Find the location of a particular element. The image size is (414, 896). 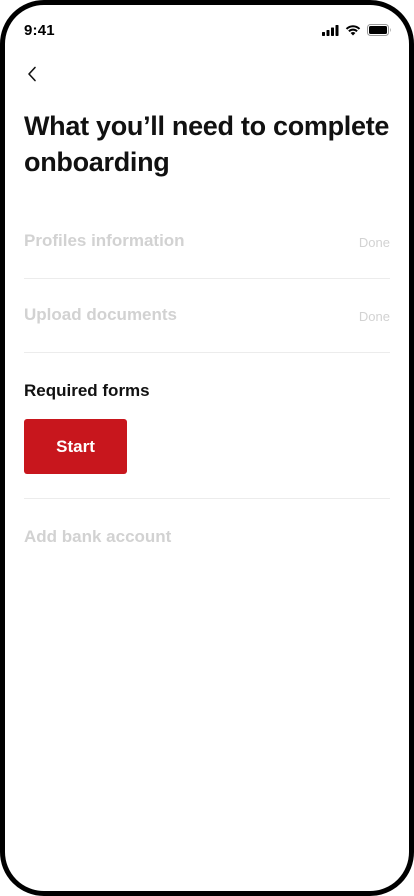

step-label: Add bank account is located at coordinates (98, 536).